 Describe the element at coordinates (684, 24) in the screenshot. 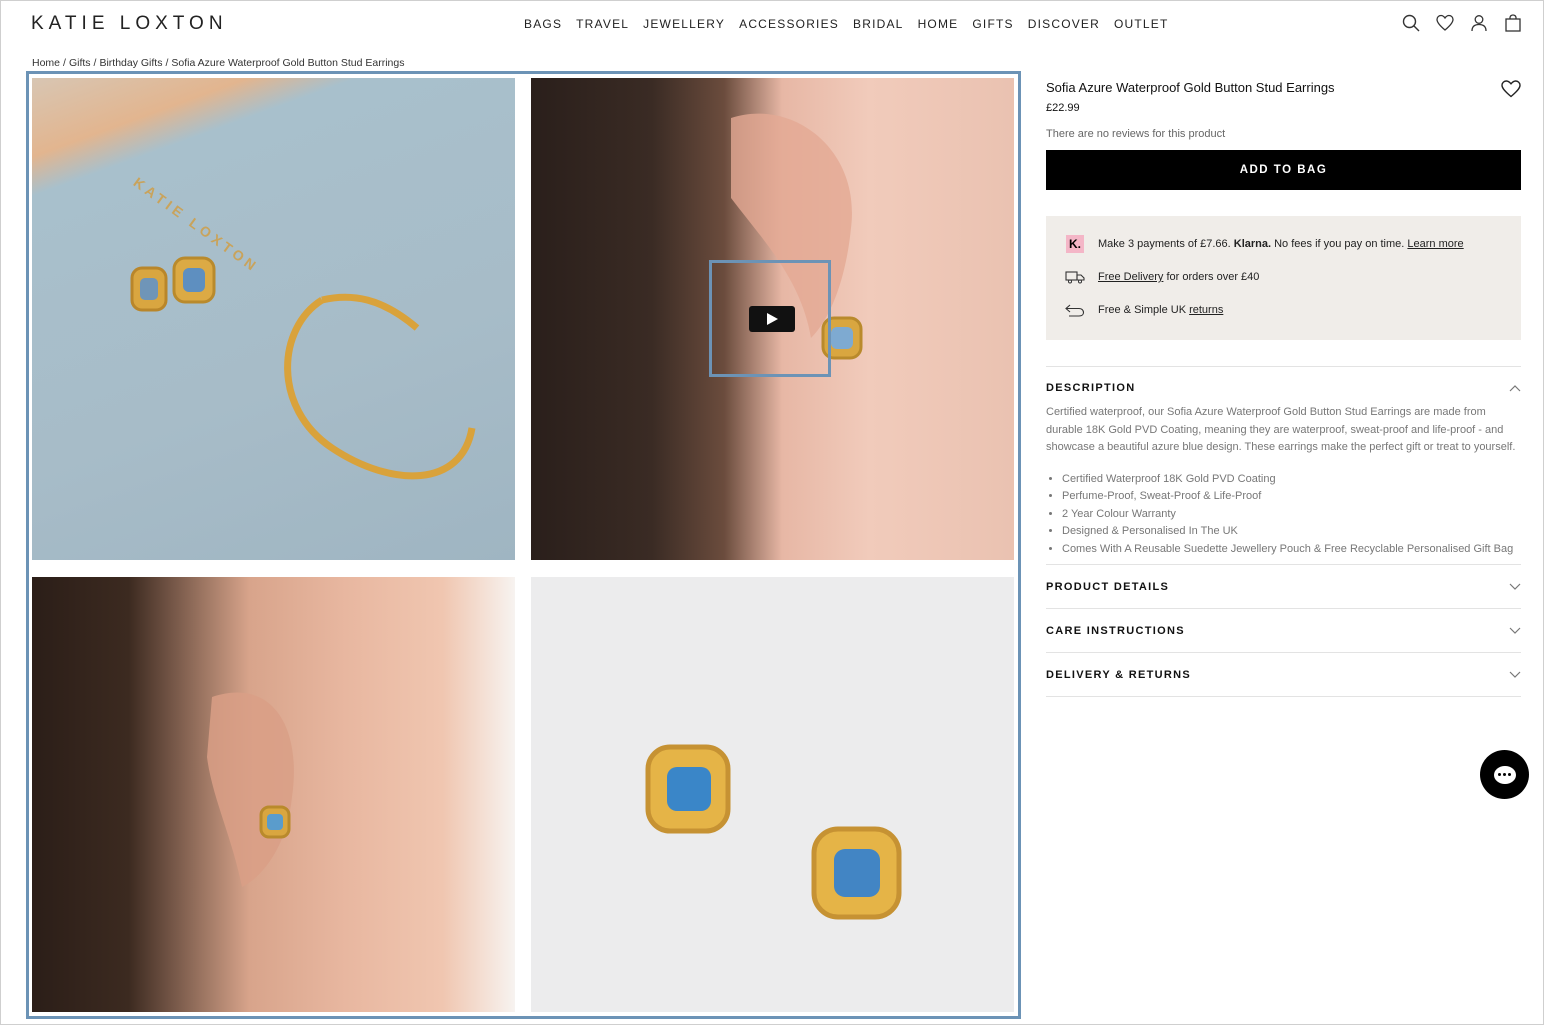

I see `nav-item-jewellery: JEWELLERY` at that location.